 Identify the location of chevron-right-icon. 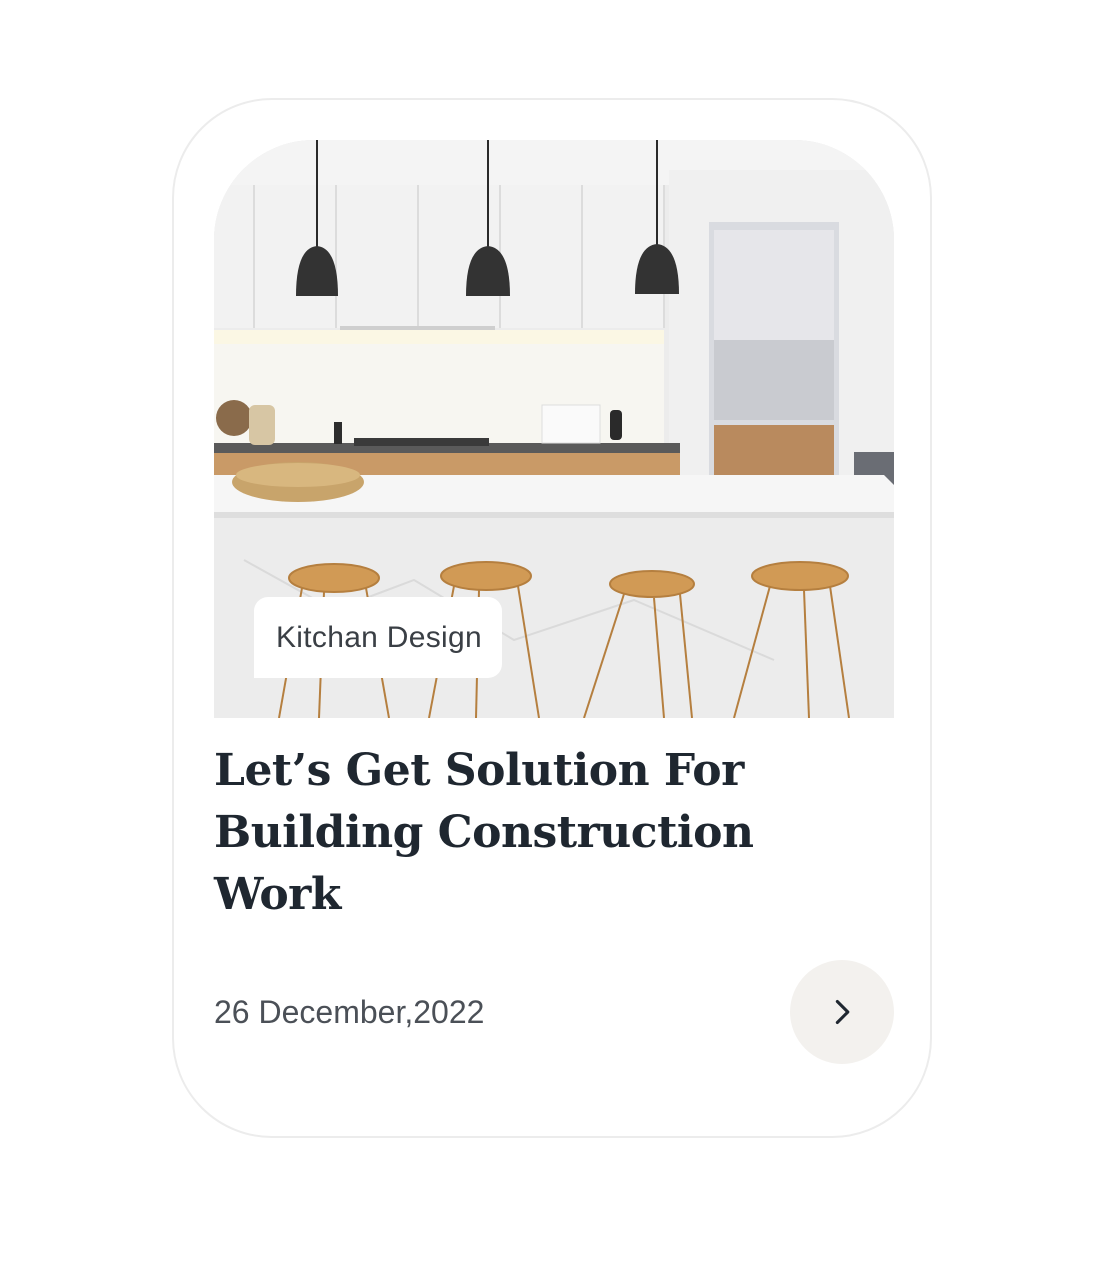
(842, 1012).